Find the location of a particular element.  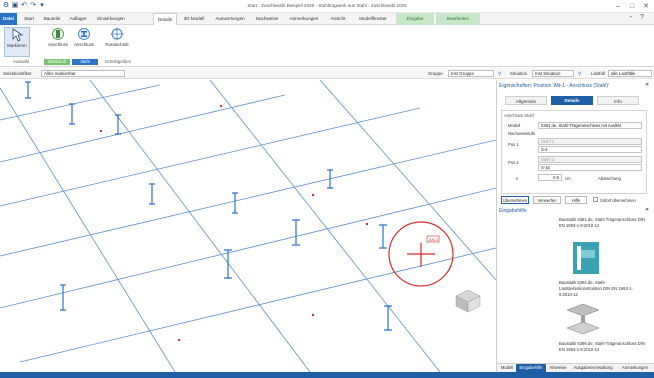

tab-details-panel: Details is located at coordinates (572, 100).